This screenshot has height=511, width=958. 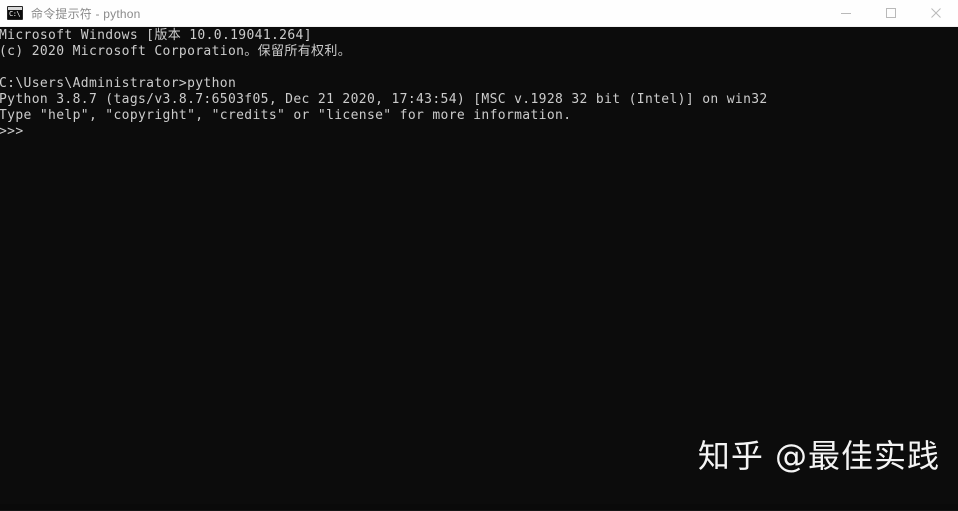 I want to click on cmd-icon-glyph: C:\, so click(x=15, y=14).